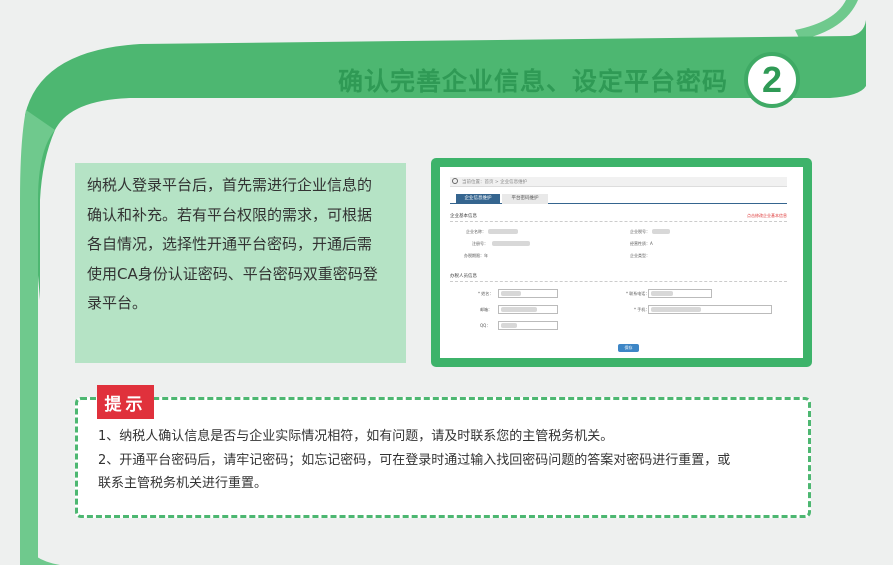  I want to click on tab-platform-password: 平台密码维护, so click(525, 199).